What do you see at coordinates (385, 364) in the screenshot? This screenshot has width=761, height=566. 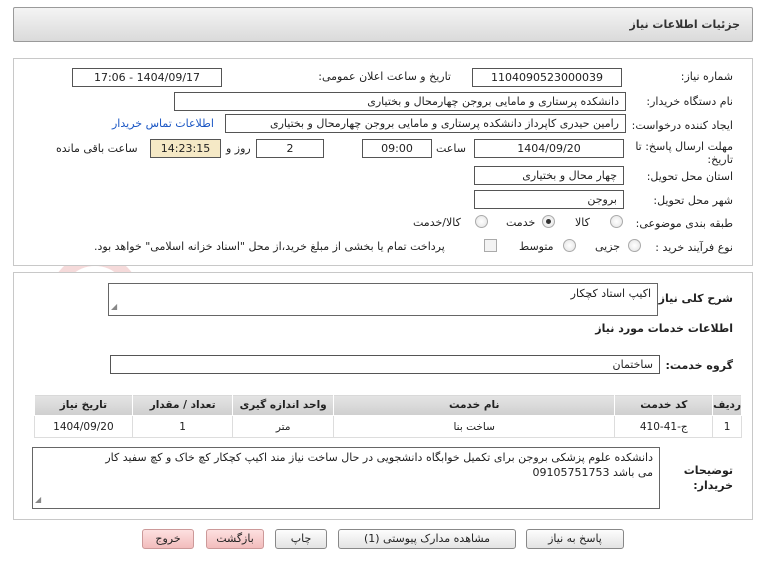 I see `service-group-field: ساختمان` at bounding box center [385, 364].